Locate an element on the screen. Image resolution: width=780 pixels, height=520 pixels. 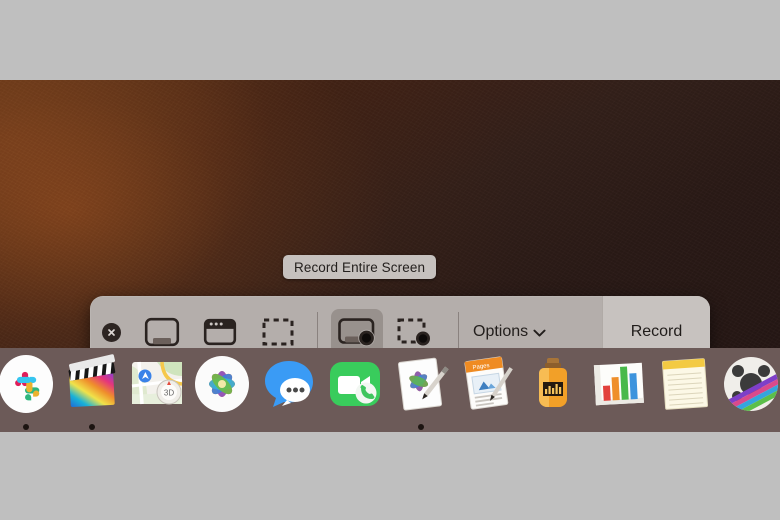
dock-item-pages: Pages is located at coordinates (487, 384).